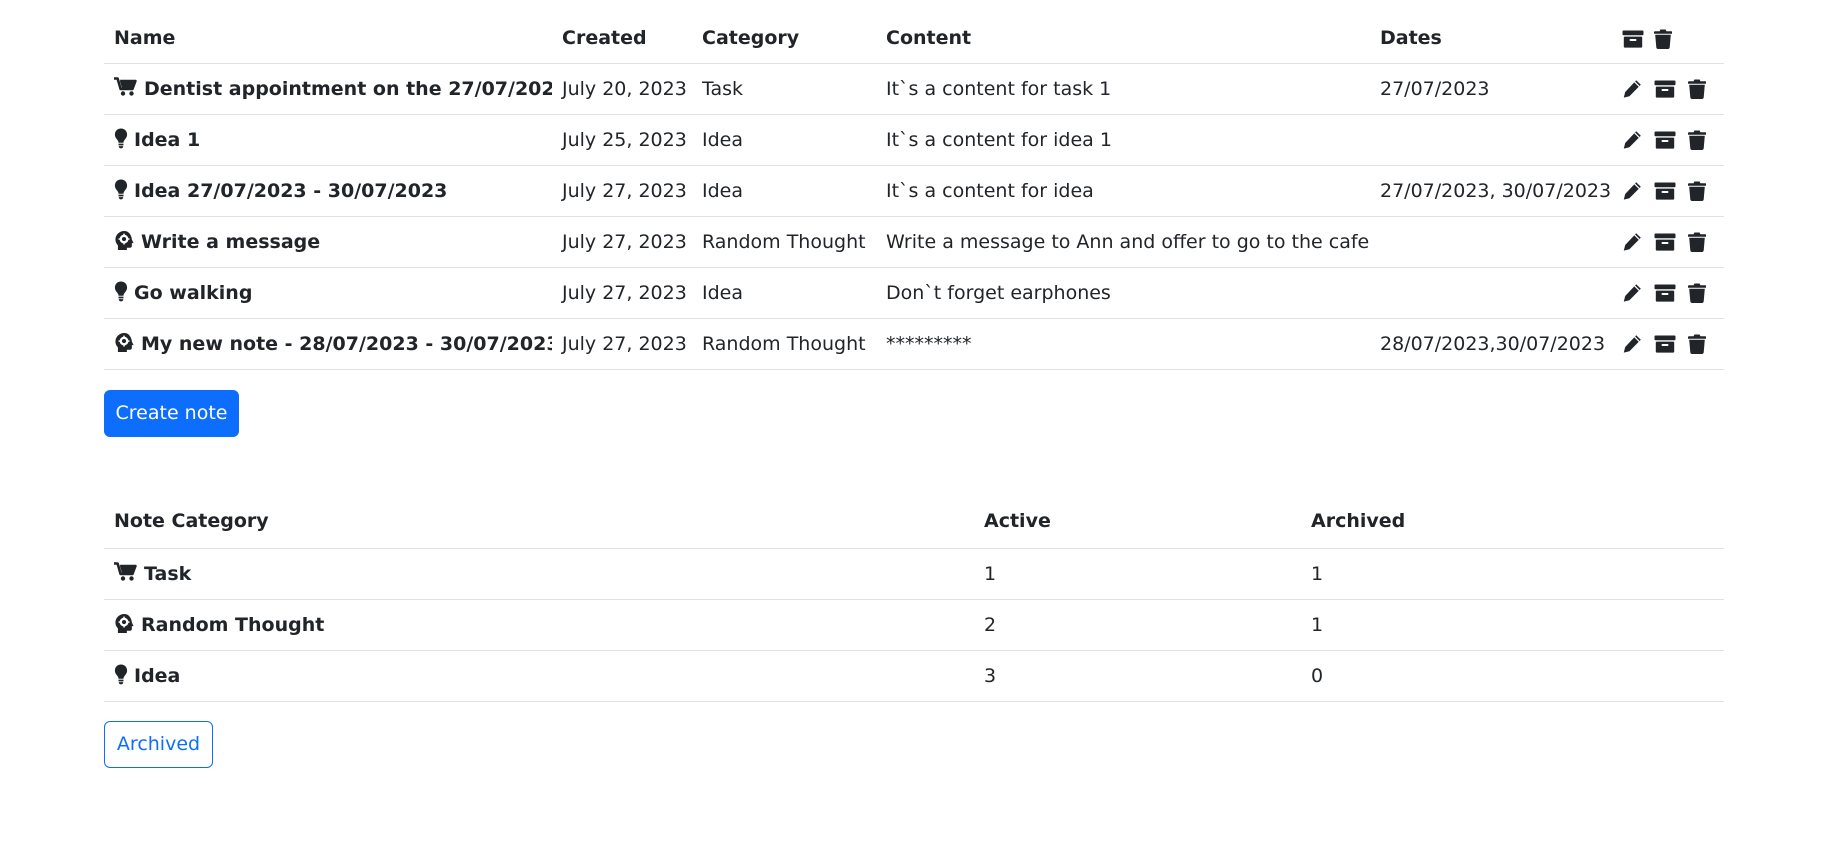  What do you see at coordinates (539, 573) in the screenshot?
I see `summary-category-cell: Task` at bounding box center [539, 573].